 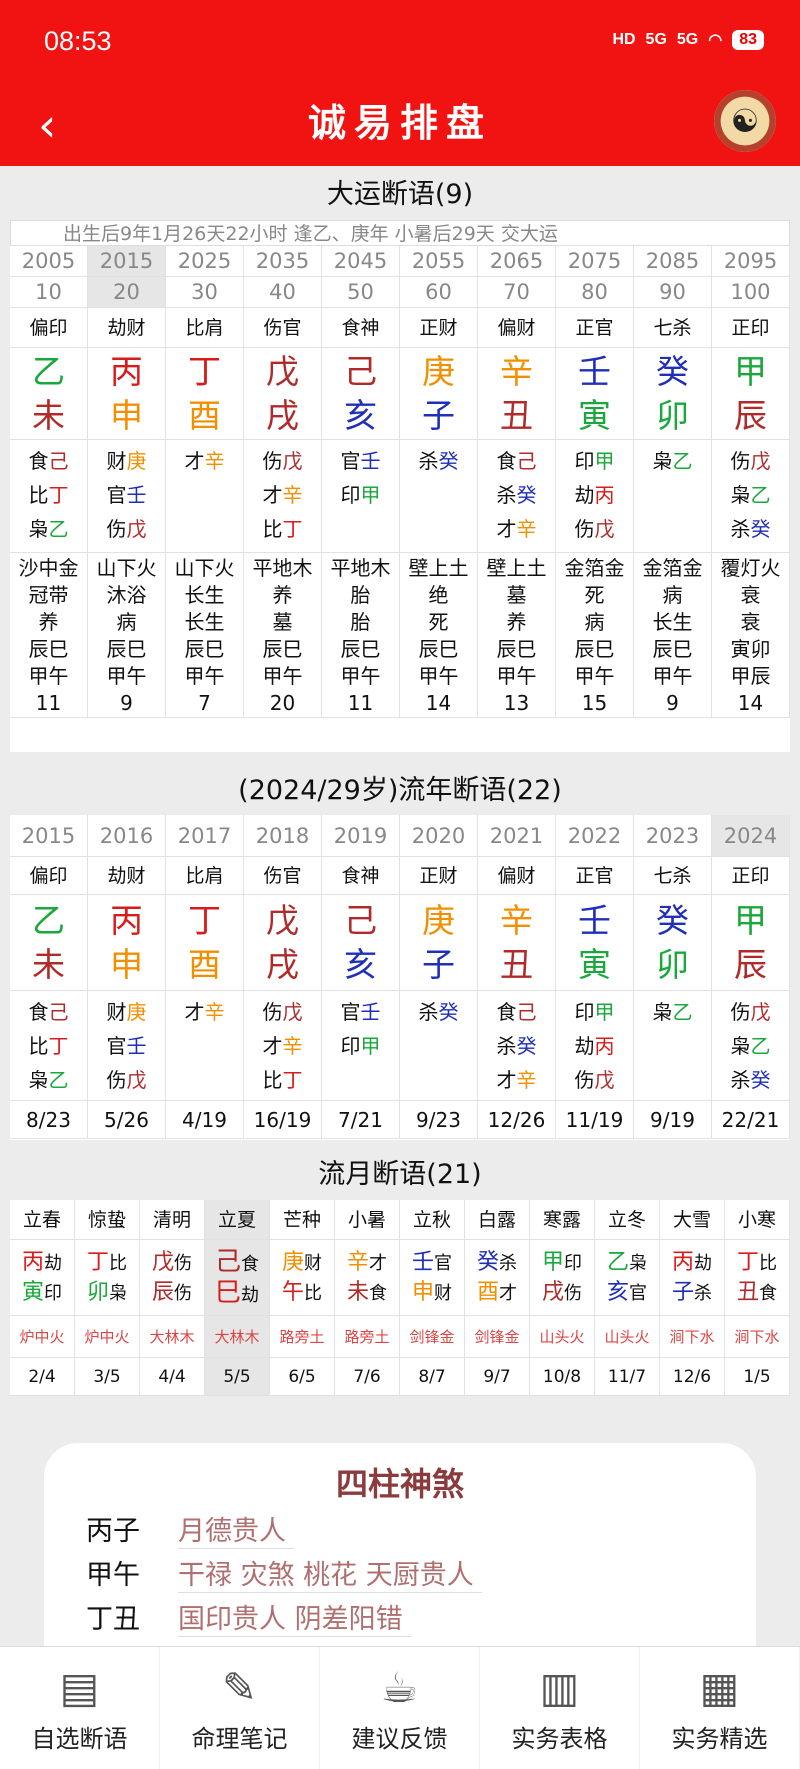 What do you see at coordinates (350, 495) in the screenshot?
I see `hidden-shishen: 印` at bounding box center [350, 495].